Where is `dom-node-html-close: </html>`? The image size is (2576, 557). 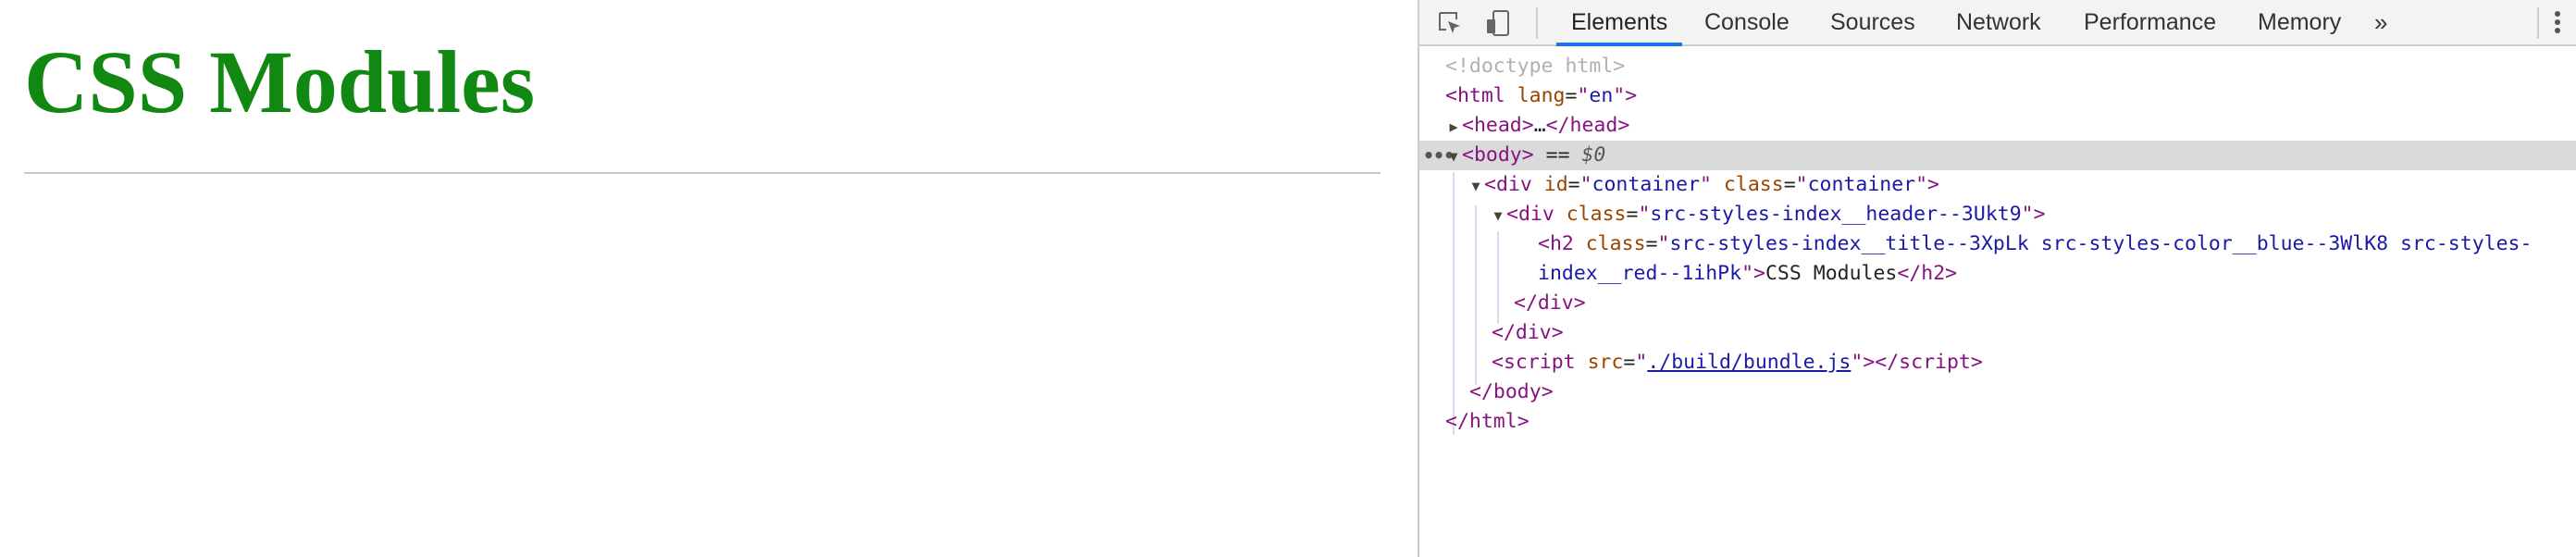
dom-node-html-close: </html> is located at coordinates (1488, 422).